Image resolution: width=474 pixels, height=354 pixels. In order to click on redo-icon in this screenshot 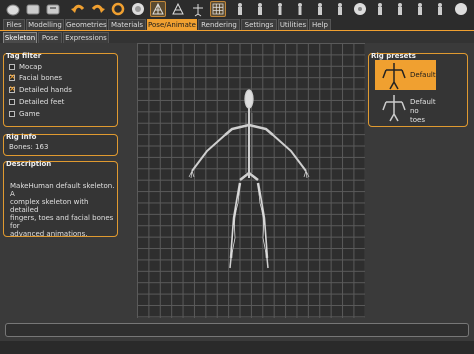, I will do `click(98, 9)`.